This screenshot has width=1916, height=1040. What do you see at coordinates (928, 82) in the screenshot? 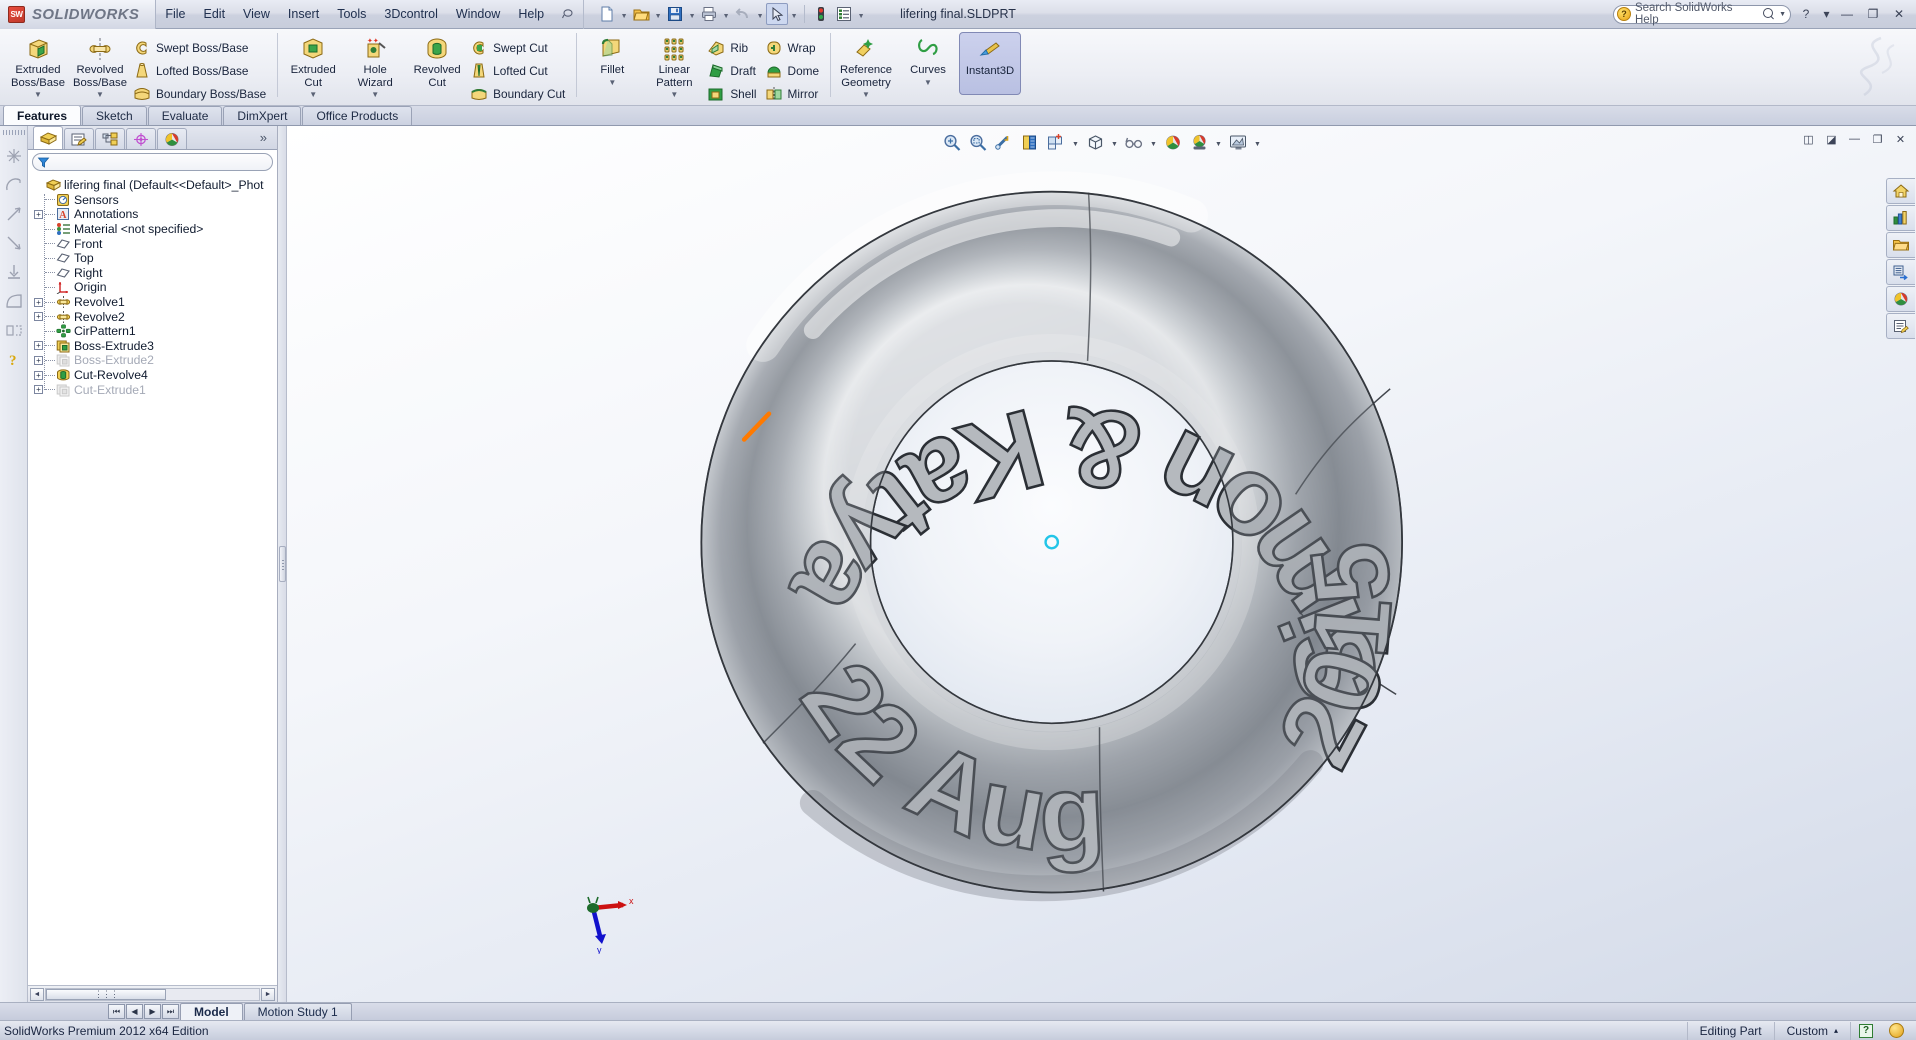
I see `curves-dropdown: ▼` at bounding box center [928, 82].